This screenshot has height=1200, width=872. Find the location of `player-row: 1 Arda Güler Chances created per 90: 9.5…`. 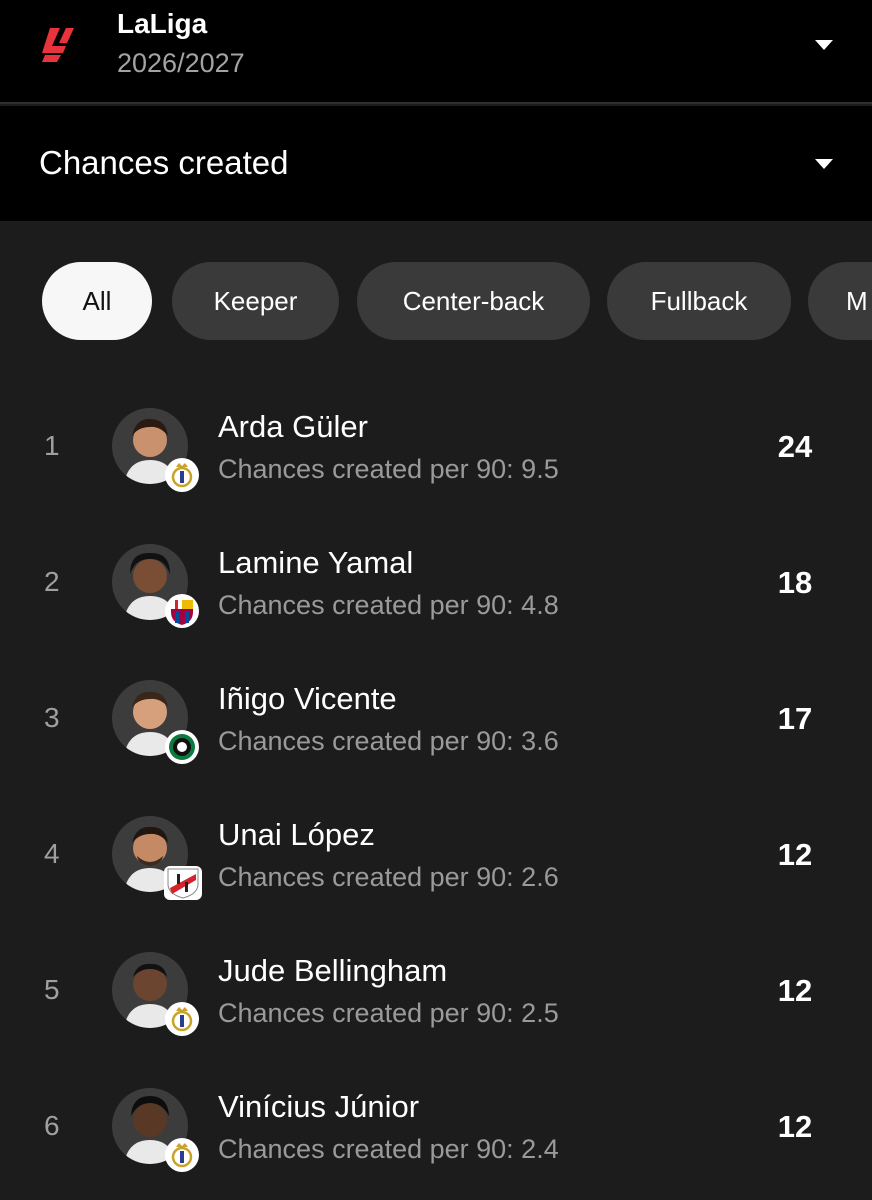

player-row: 1 Arda Güler Chances created per 90: 9.5… is located at coordinates (436, 446).